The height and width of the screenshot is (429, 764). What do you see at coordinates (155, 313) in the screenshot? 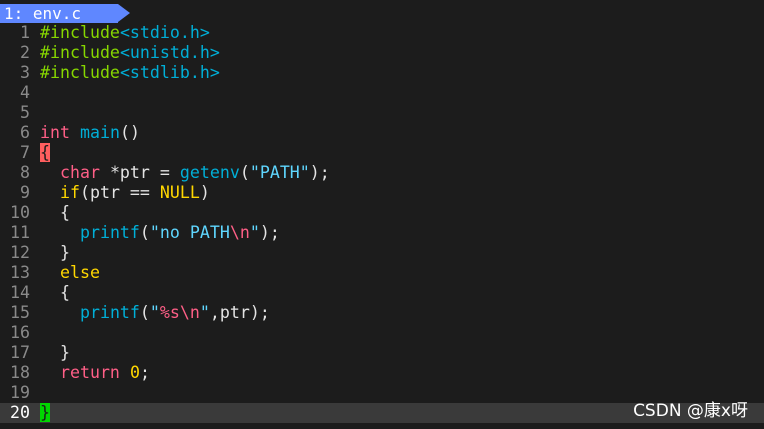
I see `code-text: printf("%s\n",ptr);` at bounding box center [155, 313].